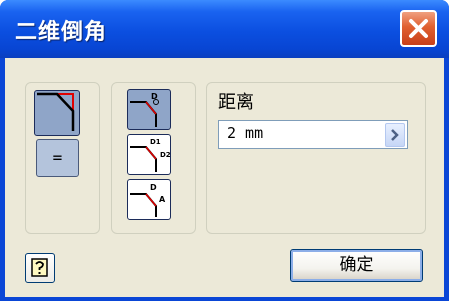 The width and height of the screenshot is (449, 301). Describe the element at coordinates (236, 102) in the screenshot. I see `distance-label: 距离` at that location.